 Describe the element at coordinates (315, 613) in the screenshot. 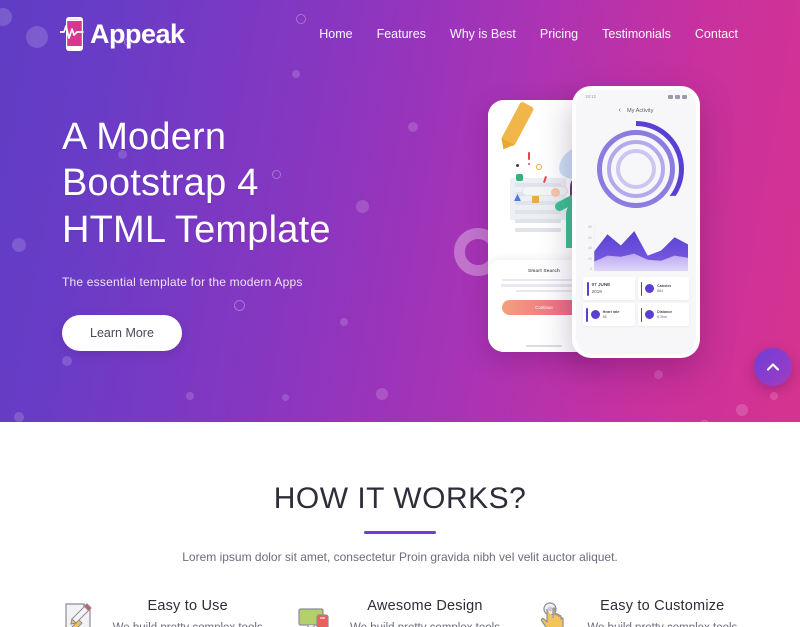

I see `monitor-phone-icon` at that location.